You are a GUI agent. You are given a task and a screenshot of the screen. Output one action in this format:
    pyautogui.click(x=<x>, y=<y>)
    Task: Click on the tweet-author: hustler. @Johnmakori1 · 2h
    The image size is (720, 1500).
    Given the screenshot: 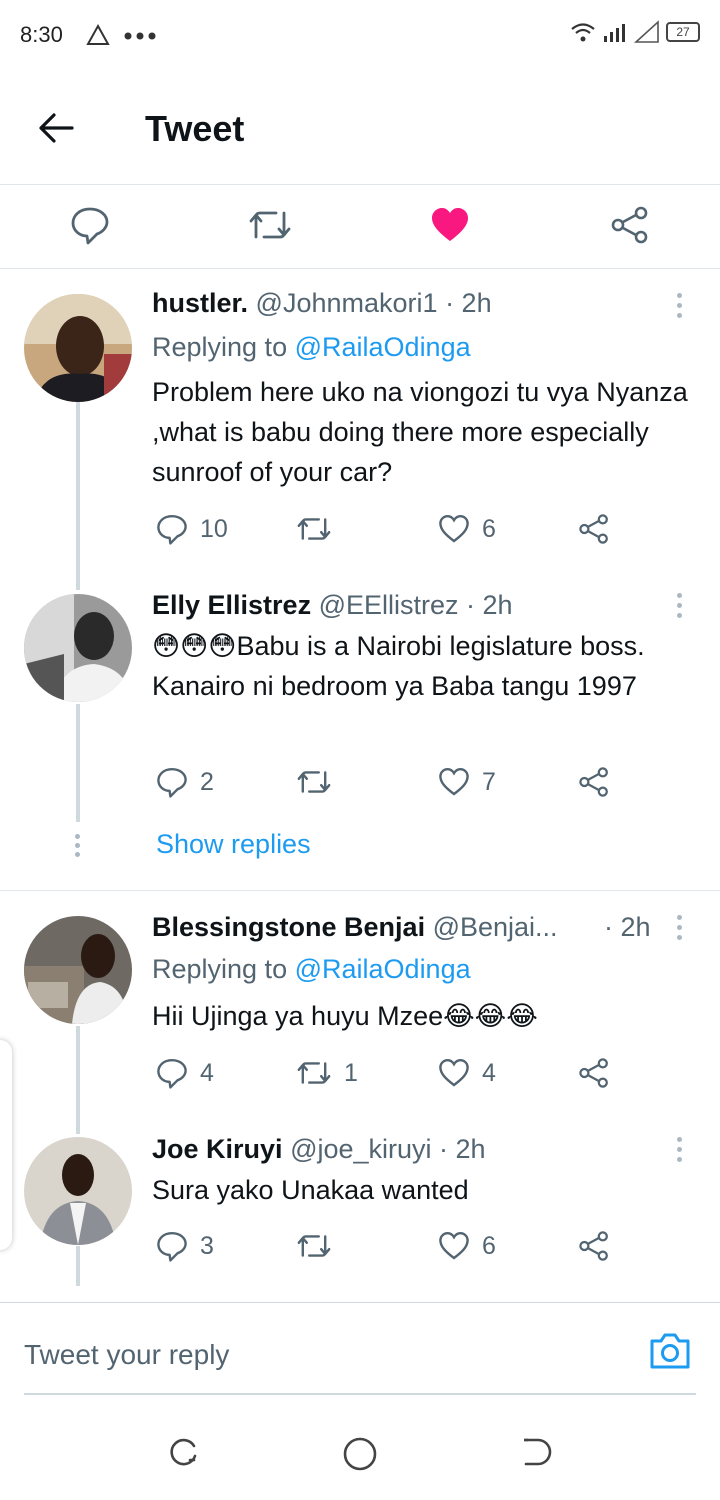 What is the action you would take?
    pyautogui.click(x=322, y=303)
    